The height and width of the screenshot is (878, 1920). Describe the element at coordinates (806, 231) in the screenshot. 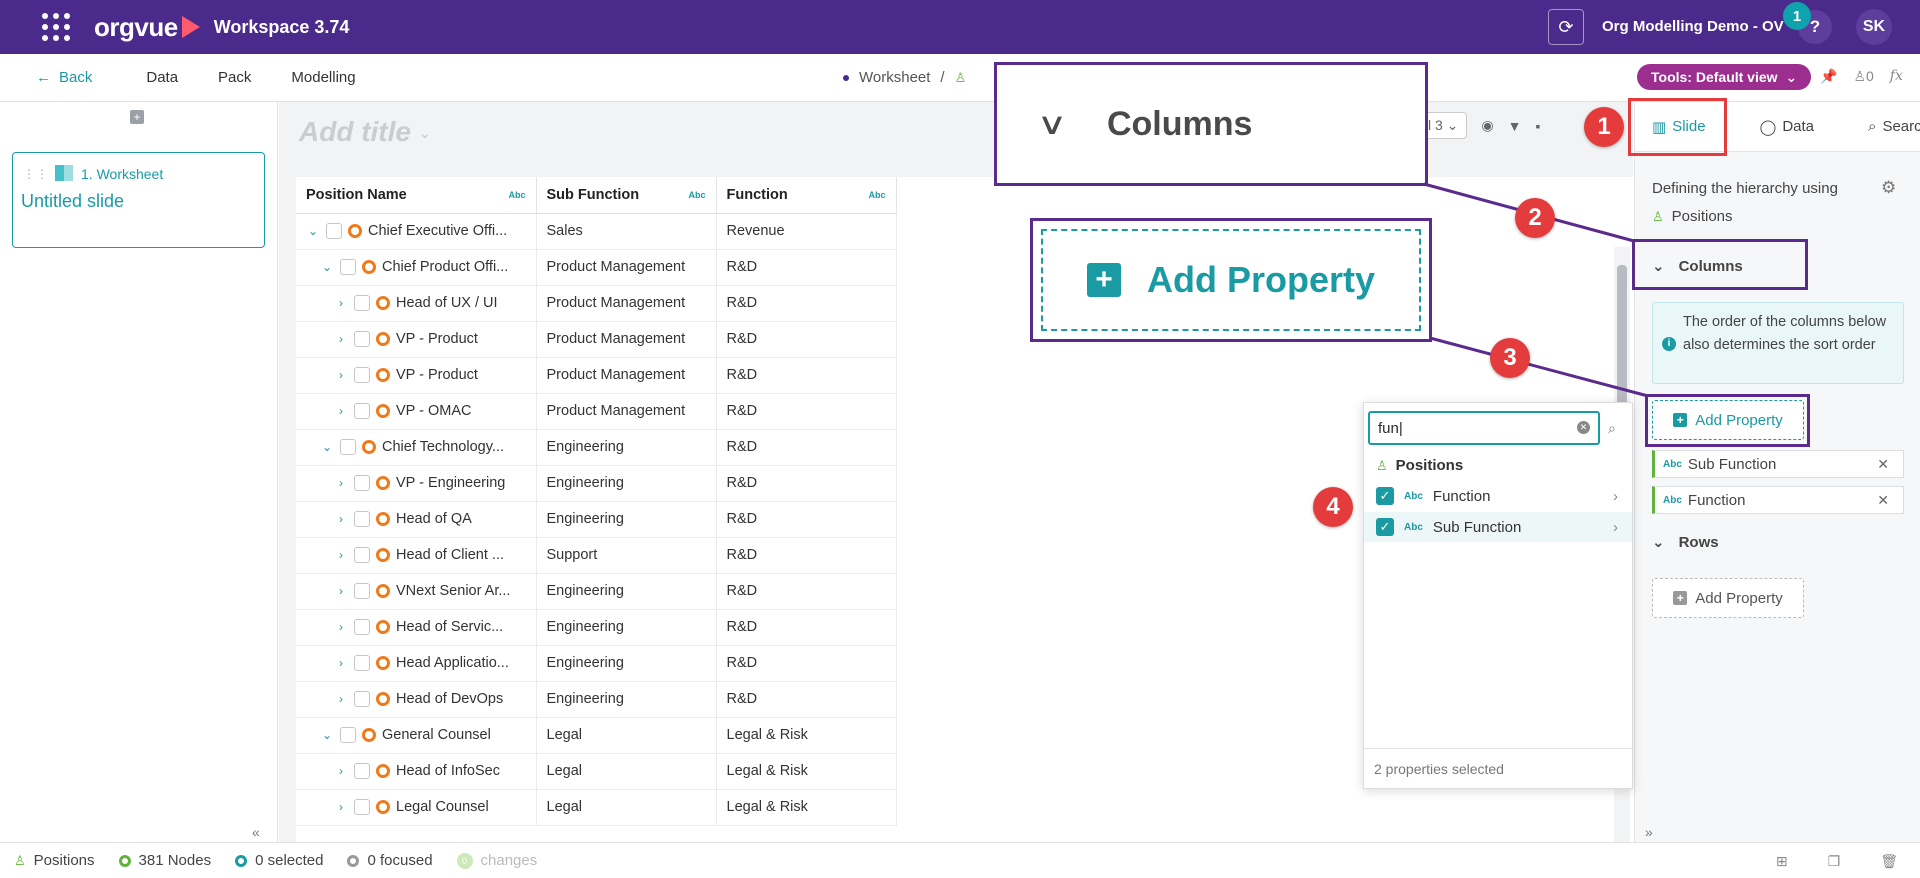

I see `function-cell: Revenue` at that location.